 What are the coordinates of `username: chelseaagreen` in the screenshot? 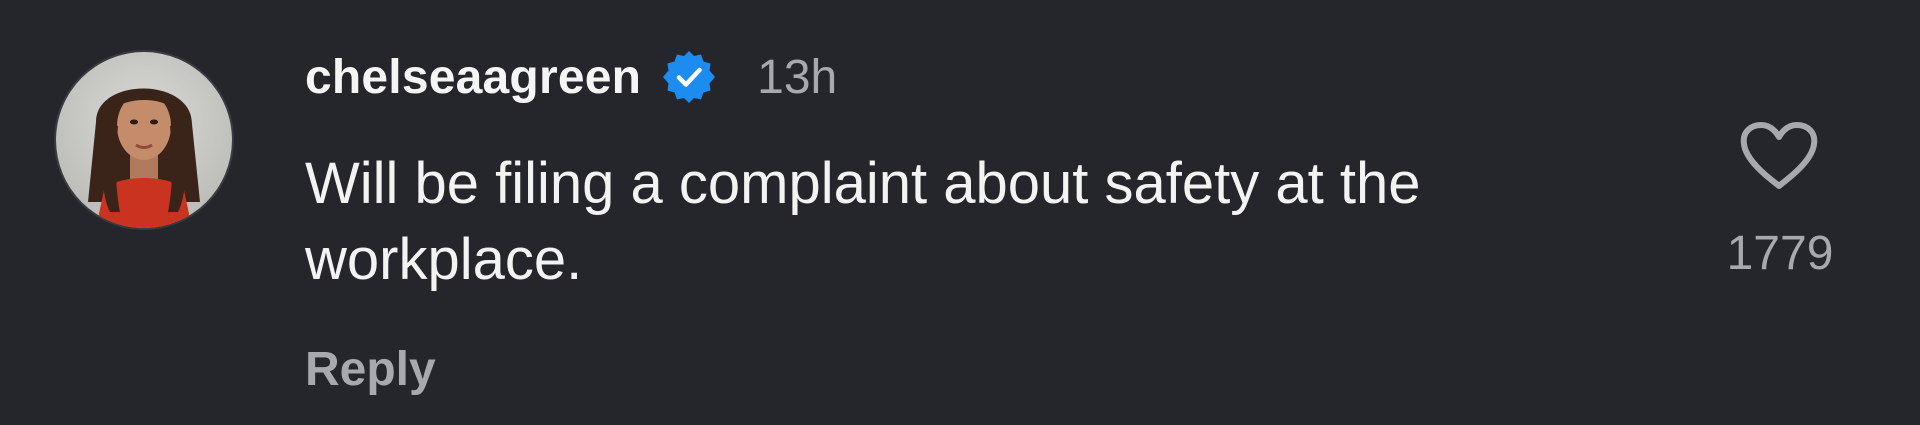 It's located at (473, 77).